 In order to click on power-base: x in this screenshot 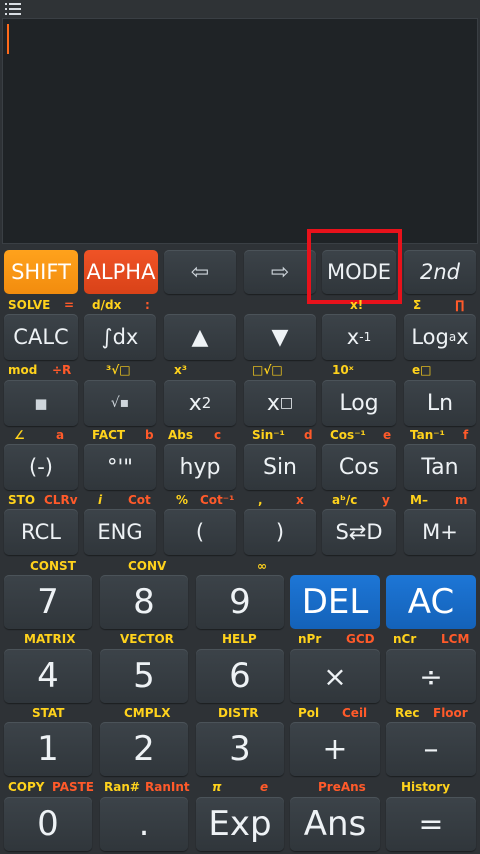, I will do `click(273, 403)`.